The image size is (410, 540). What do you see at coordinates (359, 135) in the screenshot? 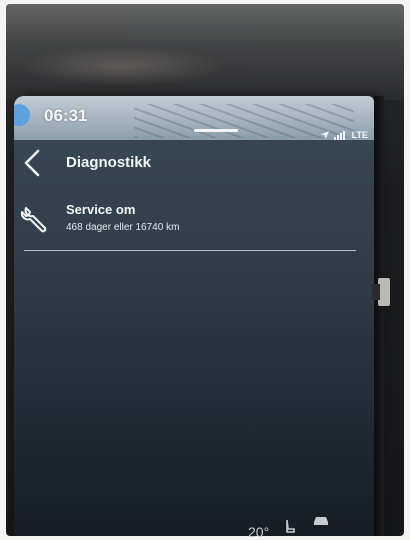
I see `network-type: LTE` at bounding box center [359, 135].